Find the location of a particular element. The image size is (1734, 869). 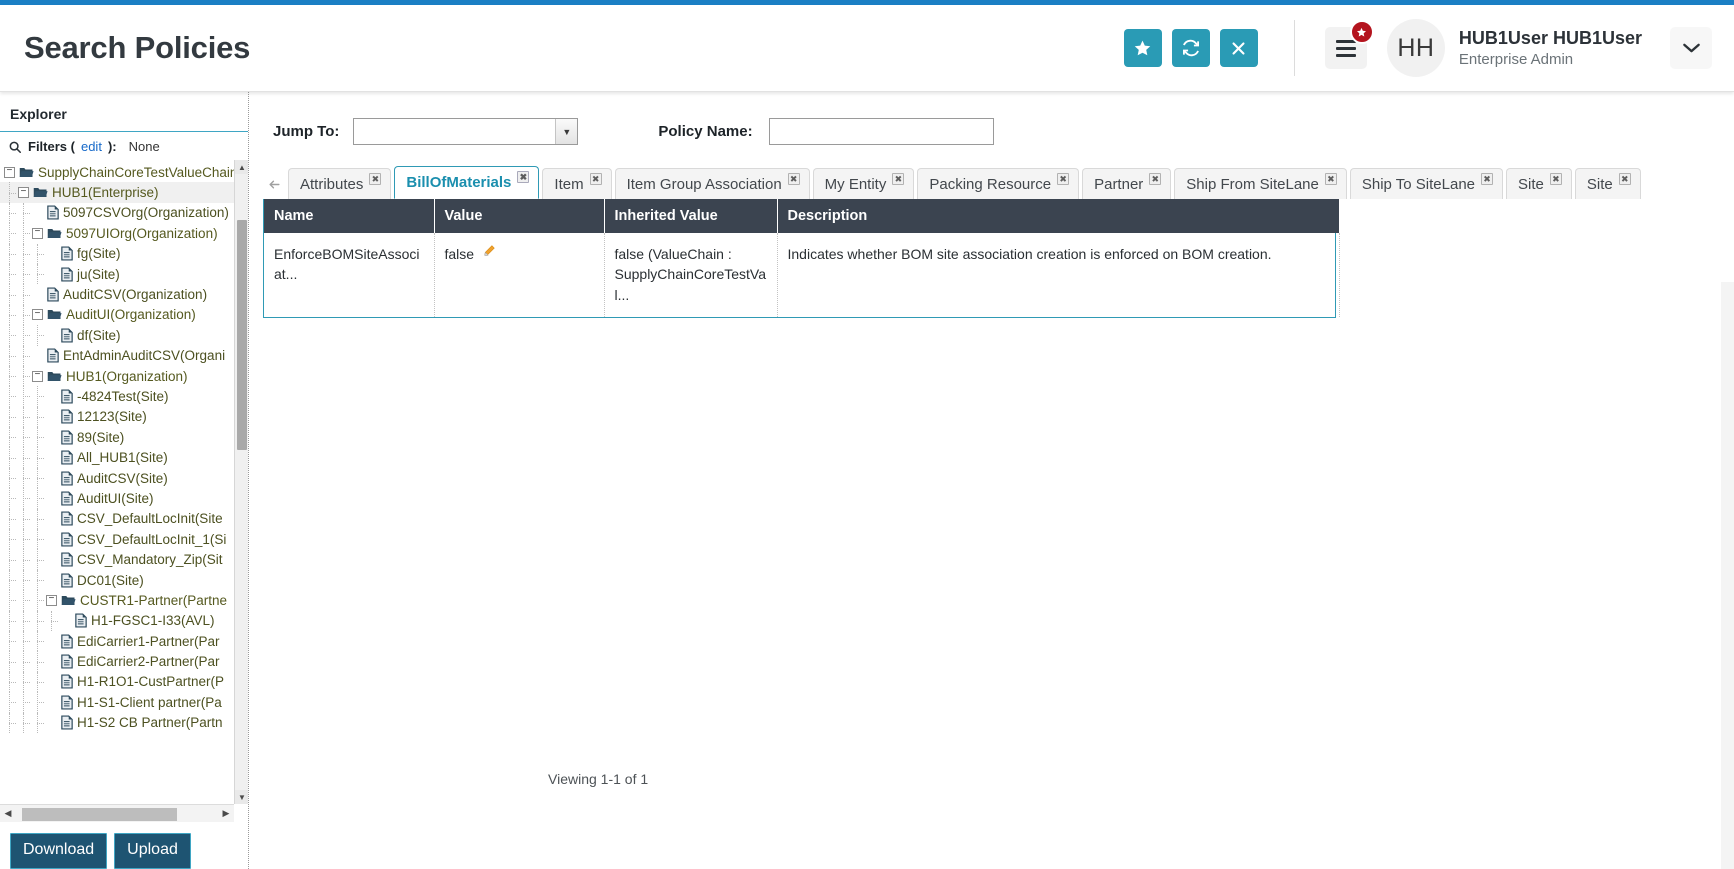

tab-ship-to-sitelane: Ship To SiteLane ✖ is located at coordinates (1426, 183).